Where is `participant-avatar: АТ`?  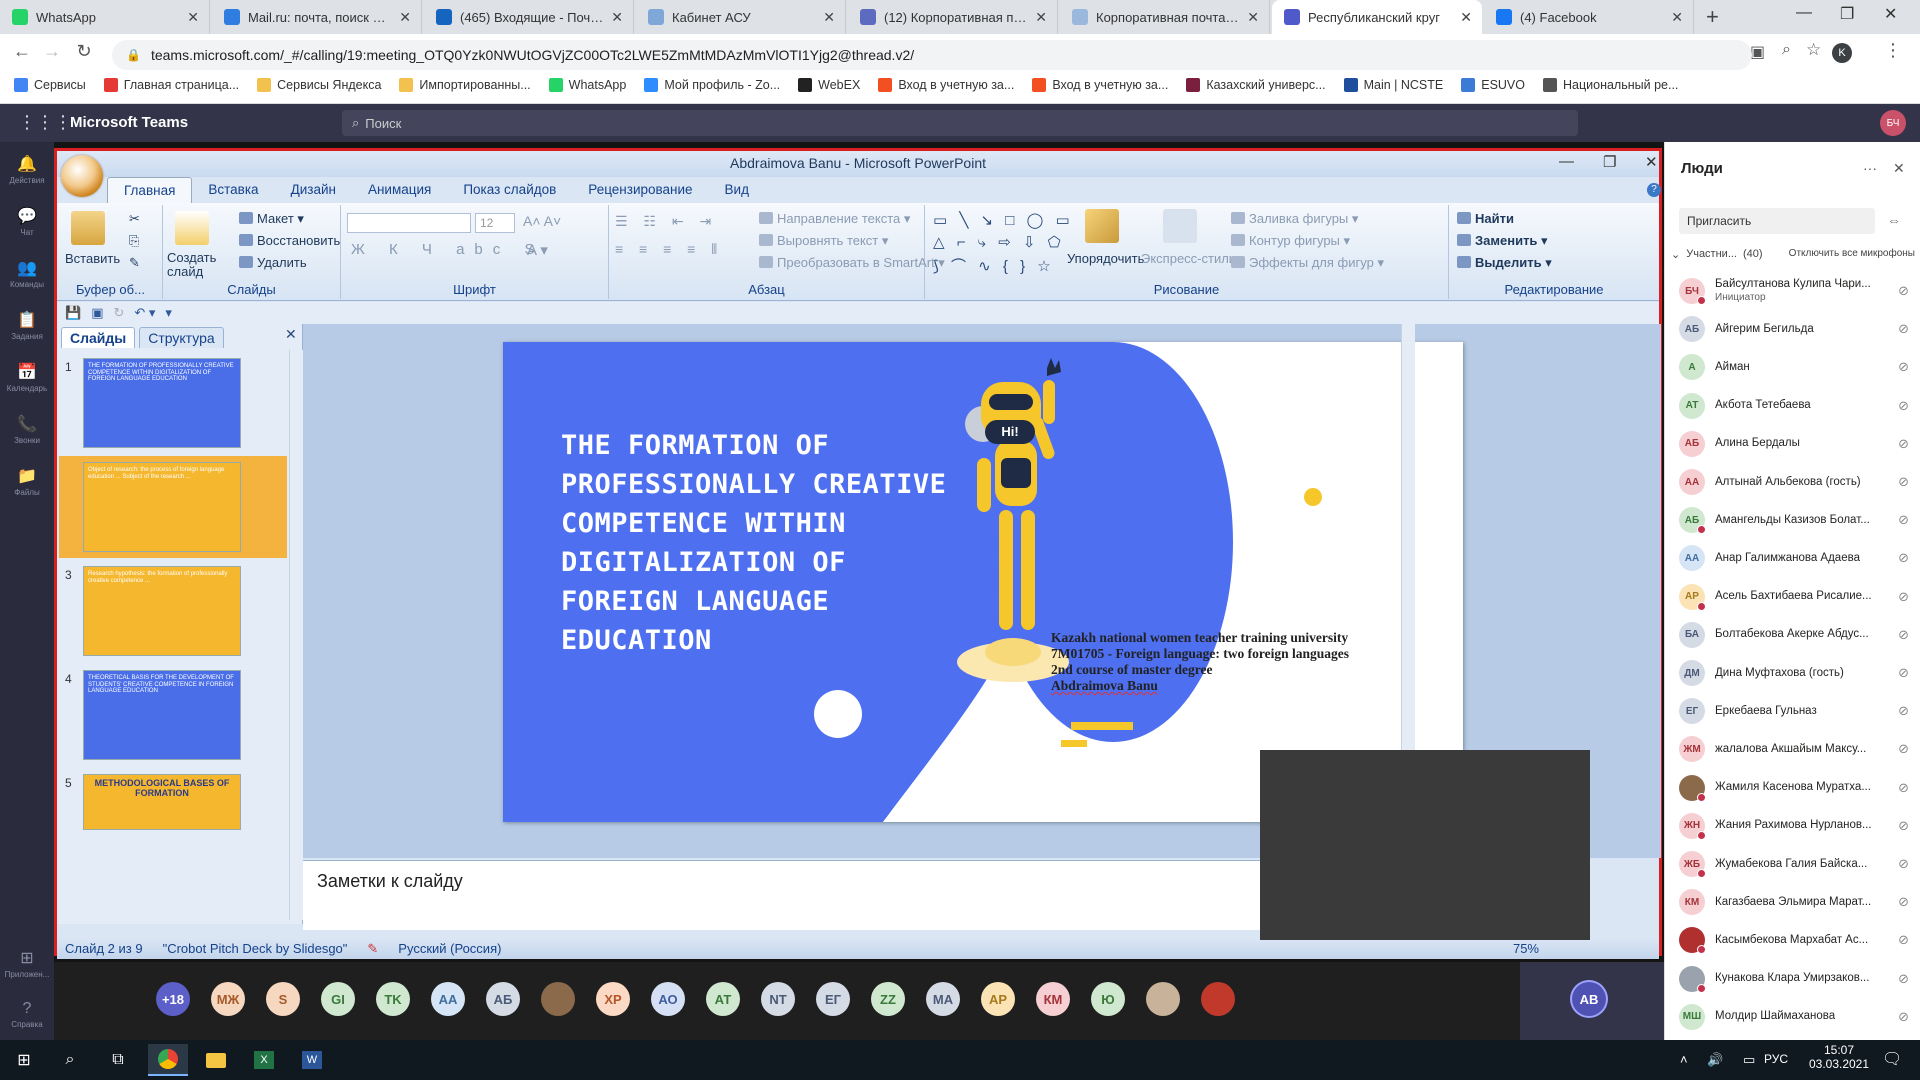 participant-avatar: АТ is located at coordinates (723, 999).